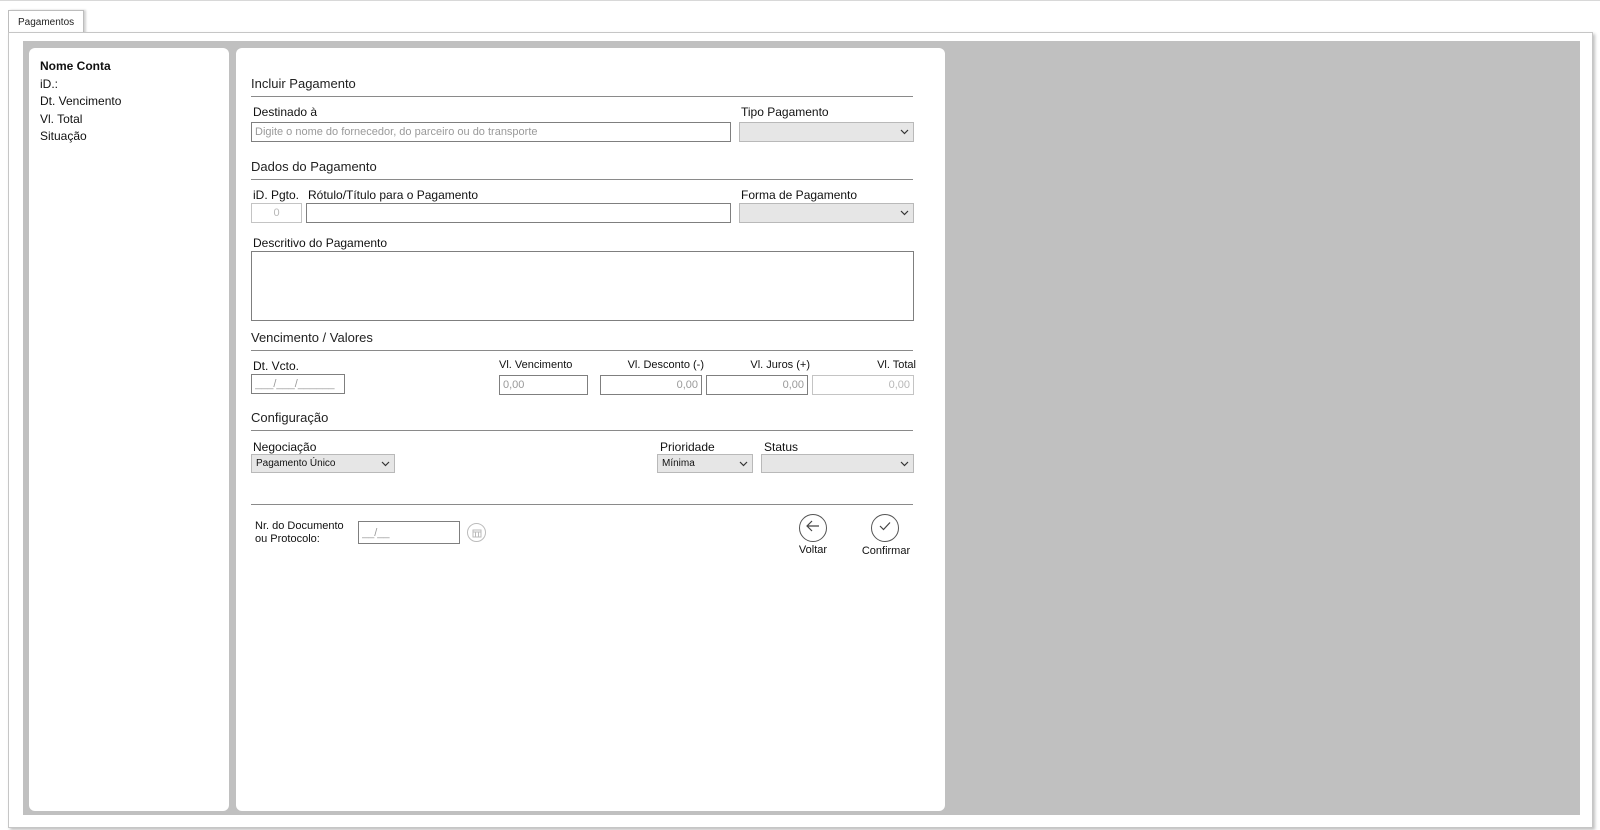  I want to click on account-id-label: iD.:, so click(49, 83).